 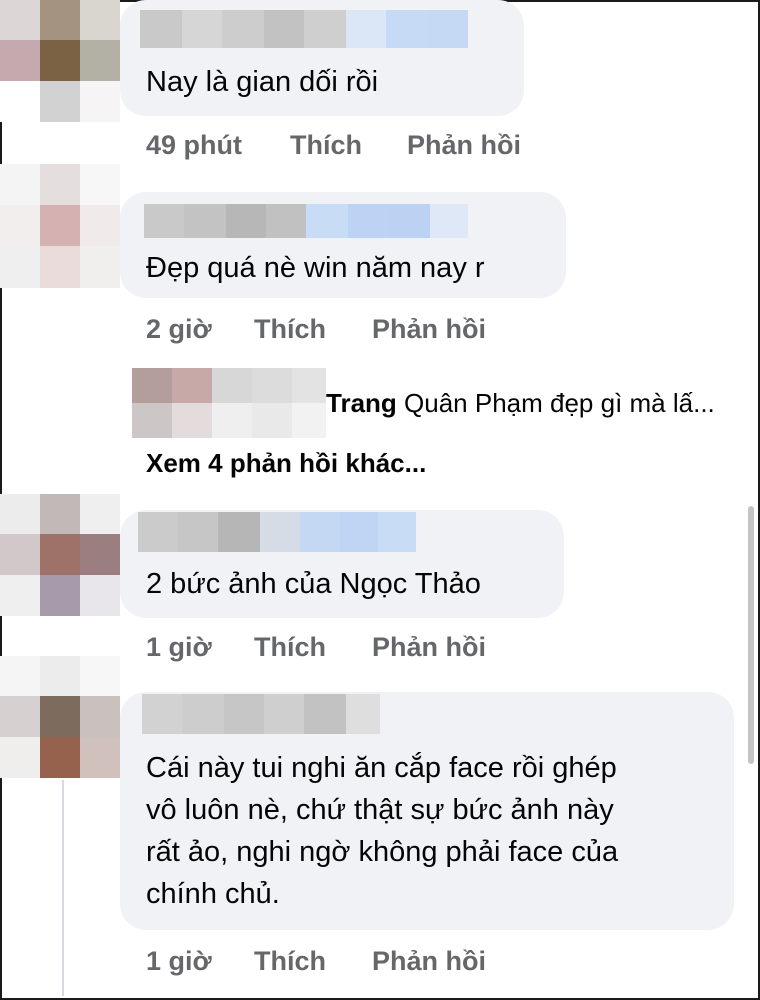 I want to click on comment-text-line: Cái này tui nghi ăn cắp face rồi ghép, so click(x=381, y=768).